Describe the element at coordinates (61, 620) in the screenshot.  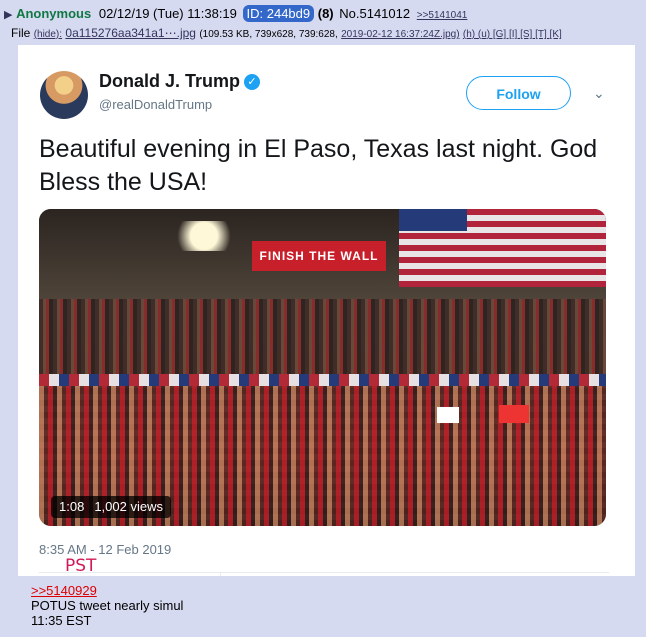
I see `post-text-line: 11:35 EST` at that location.